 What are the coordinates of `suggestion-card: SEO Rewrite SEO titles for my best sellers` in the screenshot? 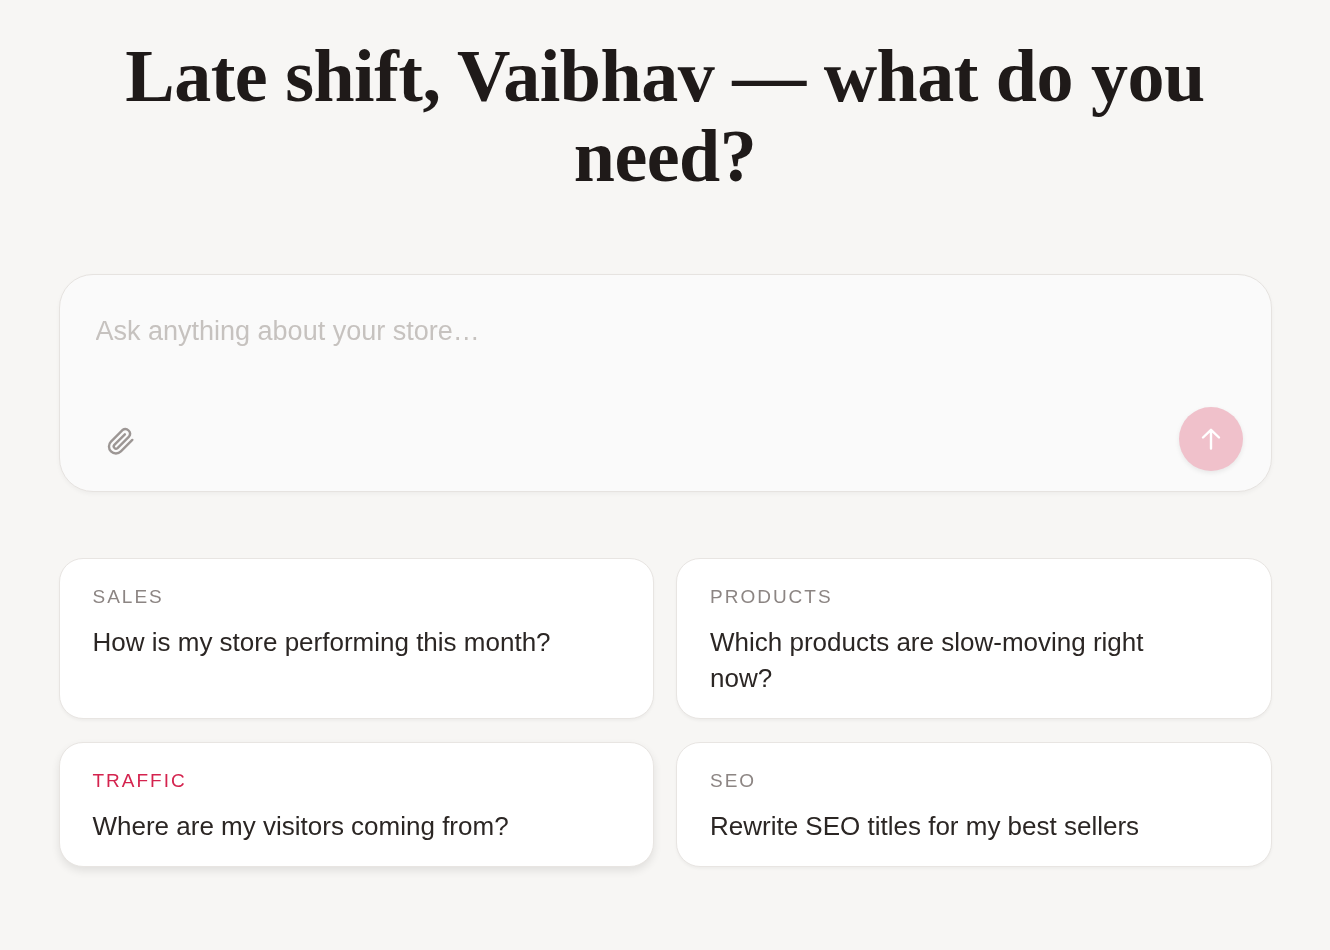 It's located at (974, 804).